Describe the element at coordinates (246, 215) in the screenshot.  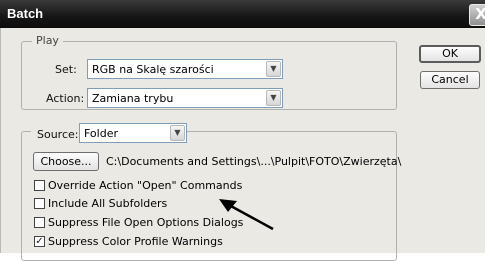
I see `arrow-icon` at that location.